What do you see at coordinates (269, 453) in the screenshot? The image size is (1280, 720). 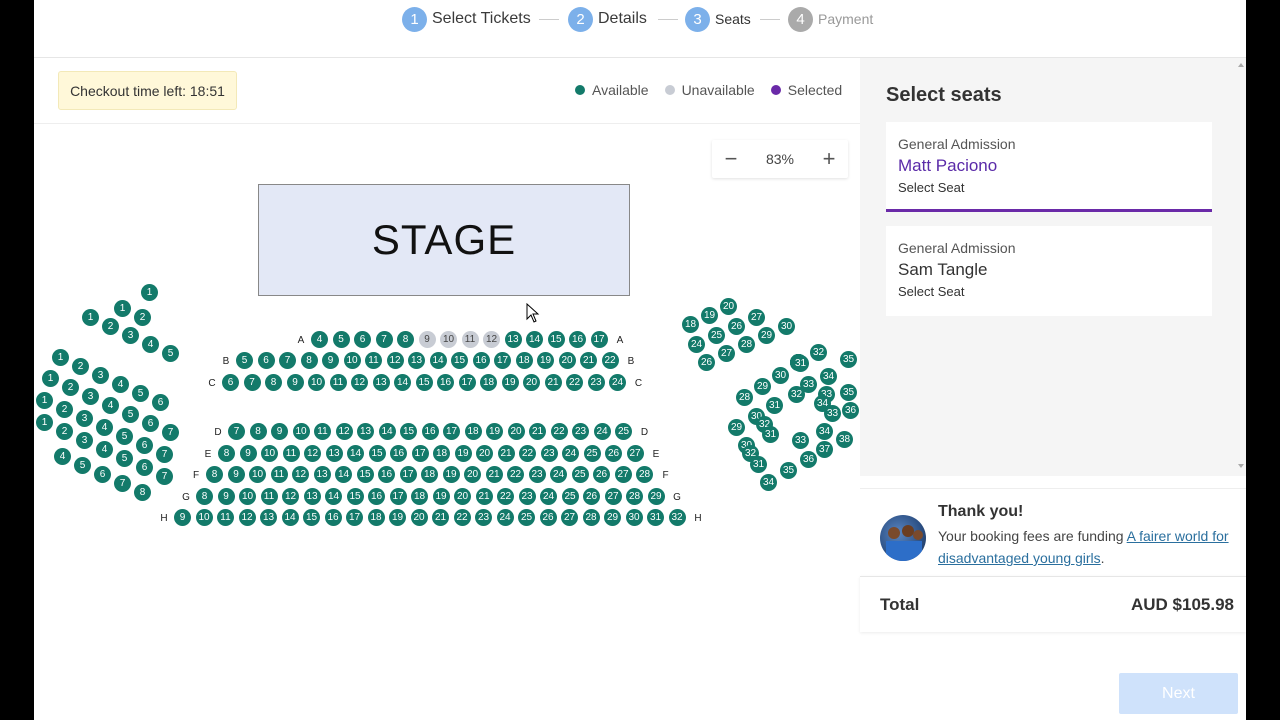 I see `seat: 10` at bounding box center [269, 453].